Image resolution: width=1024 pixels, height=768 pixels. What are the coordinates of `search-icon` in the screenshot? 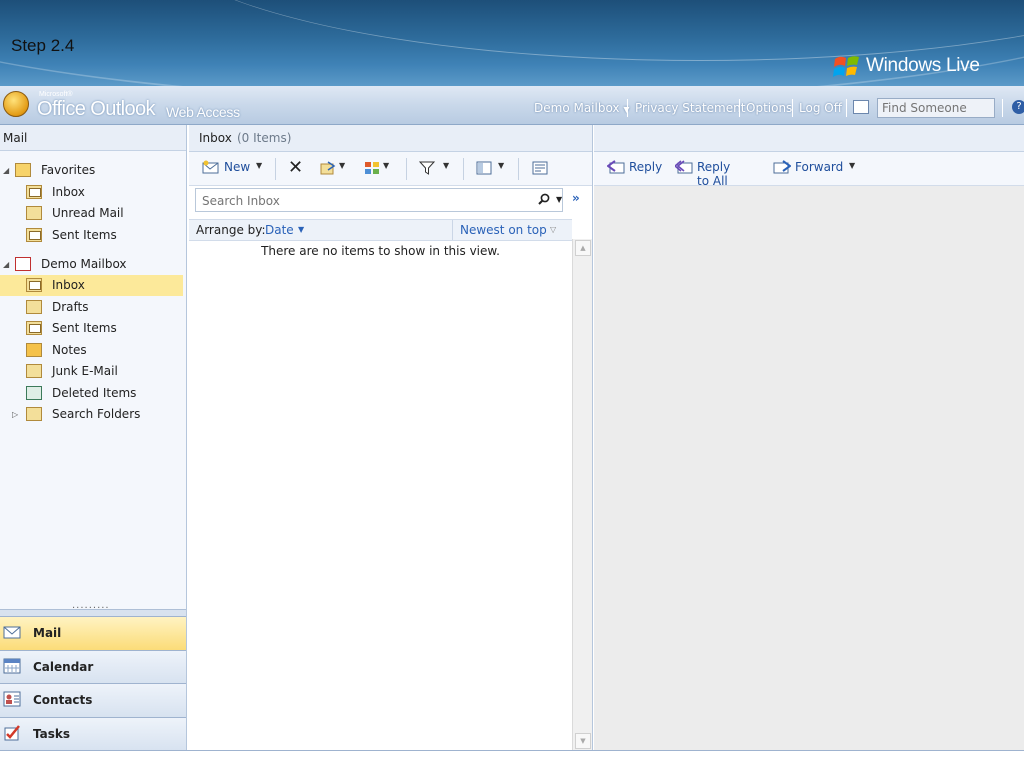 It's located at (544, 199).